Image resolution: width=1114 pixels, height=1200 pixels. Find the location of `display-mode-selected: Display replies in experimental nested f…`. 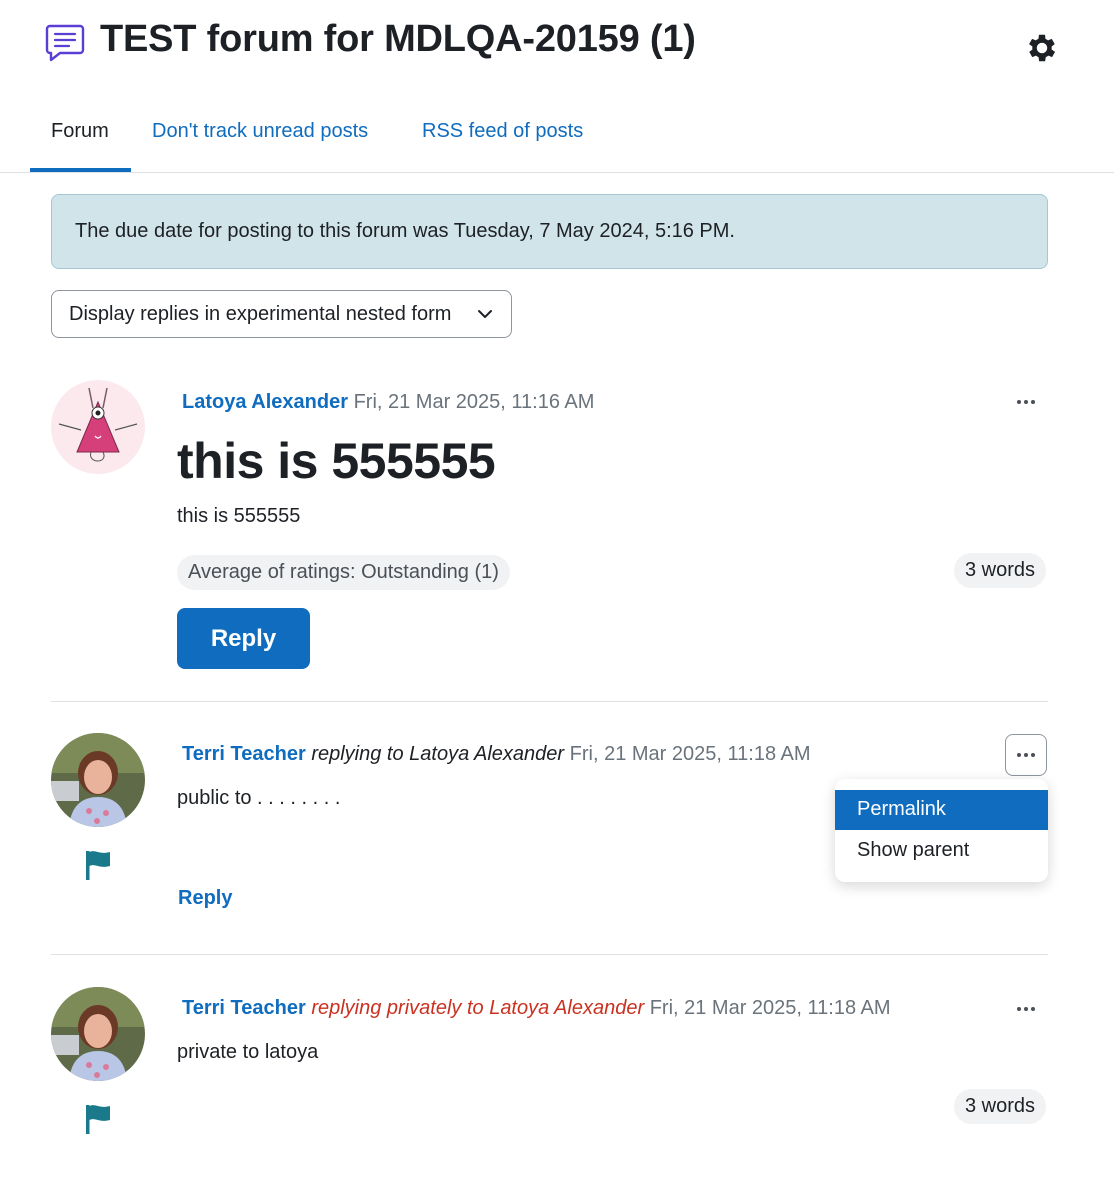

display-mode-selected: Display replies in experimental nested f… is located at coordinates (260, 314).